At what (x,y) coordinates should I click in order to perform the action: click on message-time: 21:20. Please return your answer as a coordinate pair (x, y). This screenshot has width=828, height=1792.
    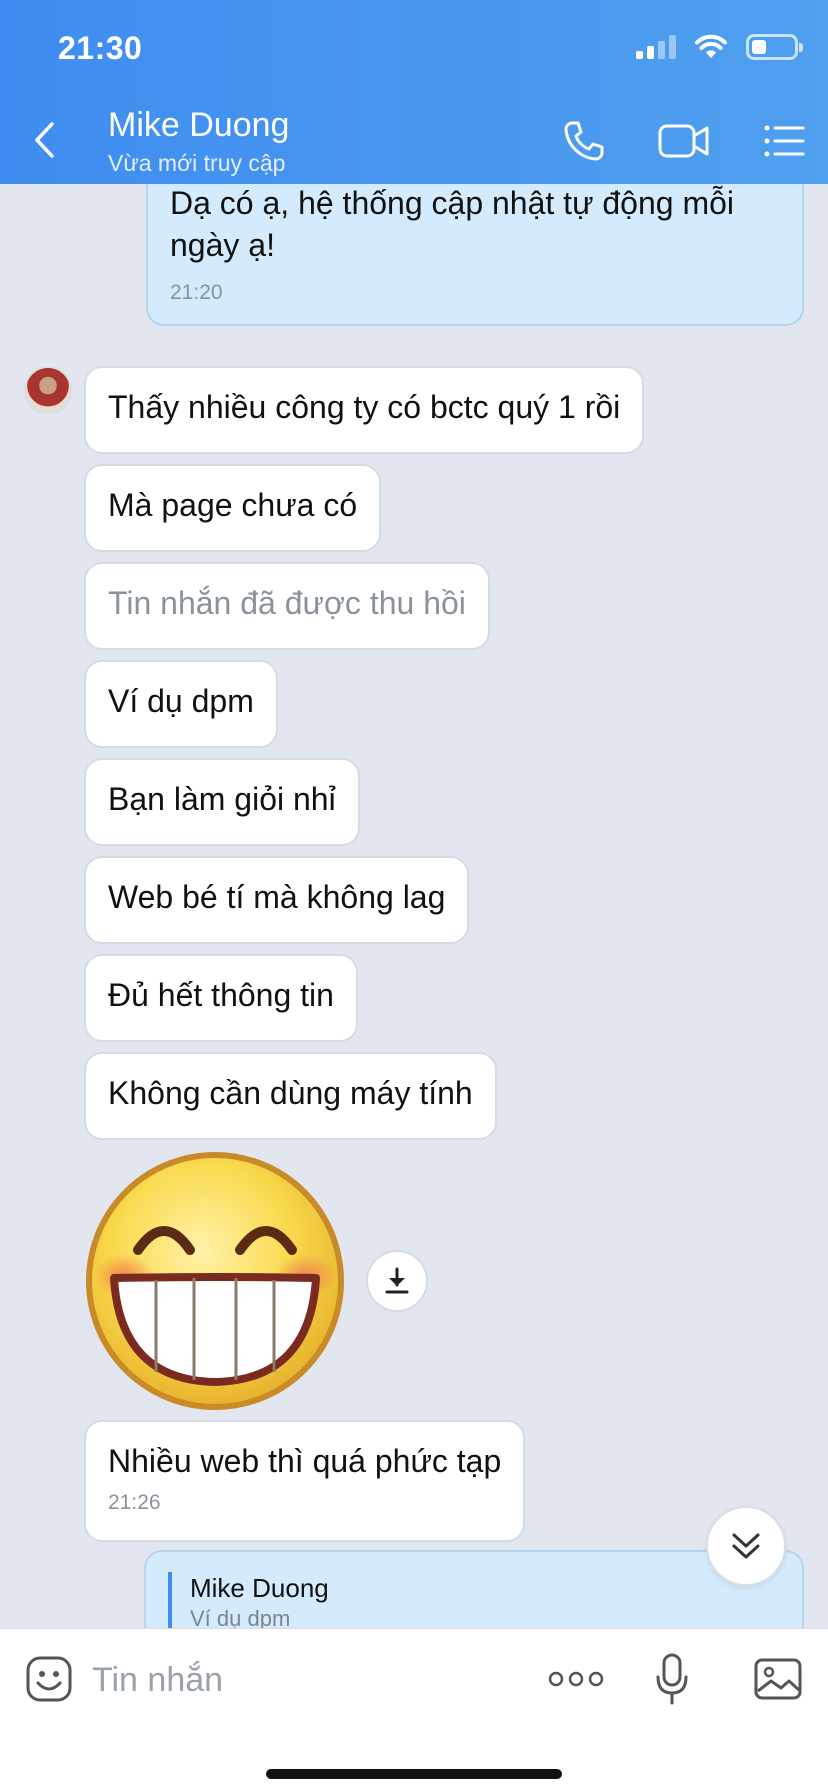
    Looking at the image, I should click on (196, 292).